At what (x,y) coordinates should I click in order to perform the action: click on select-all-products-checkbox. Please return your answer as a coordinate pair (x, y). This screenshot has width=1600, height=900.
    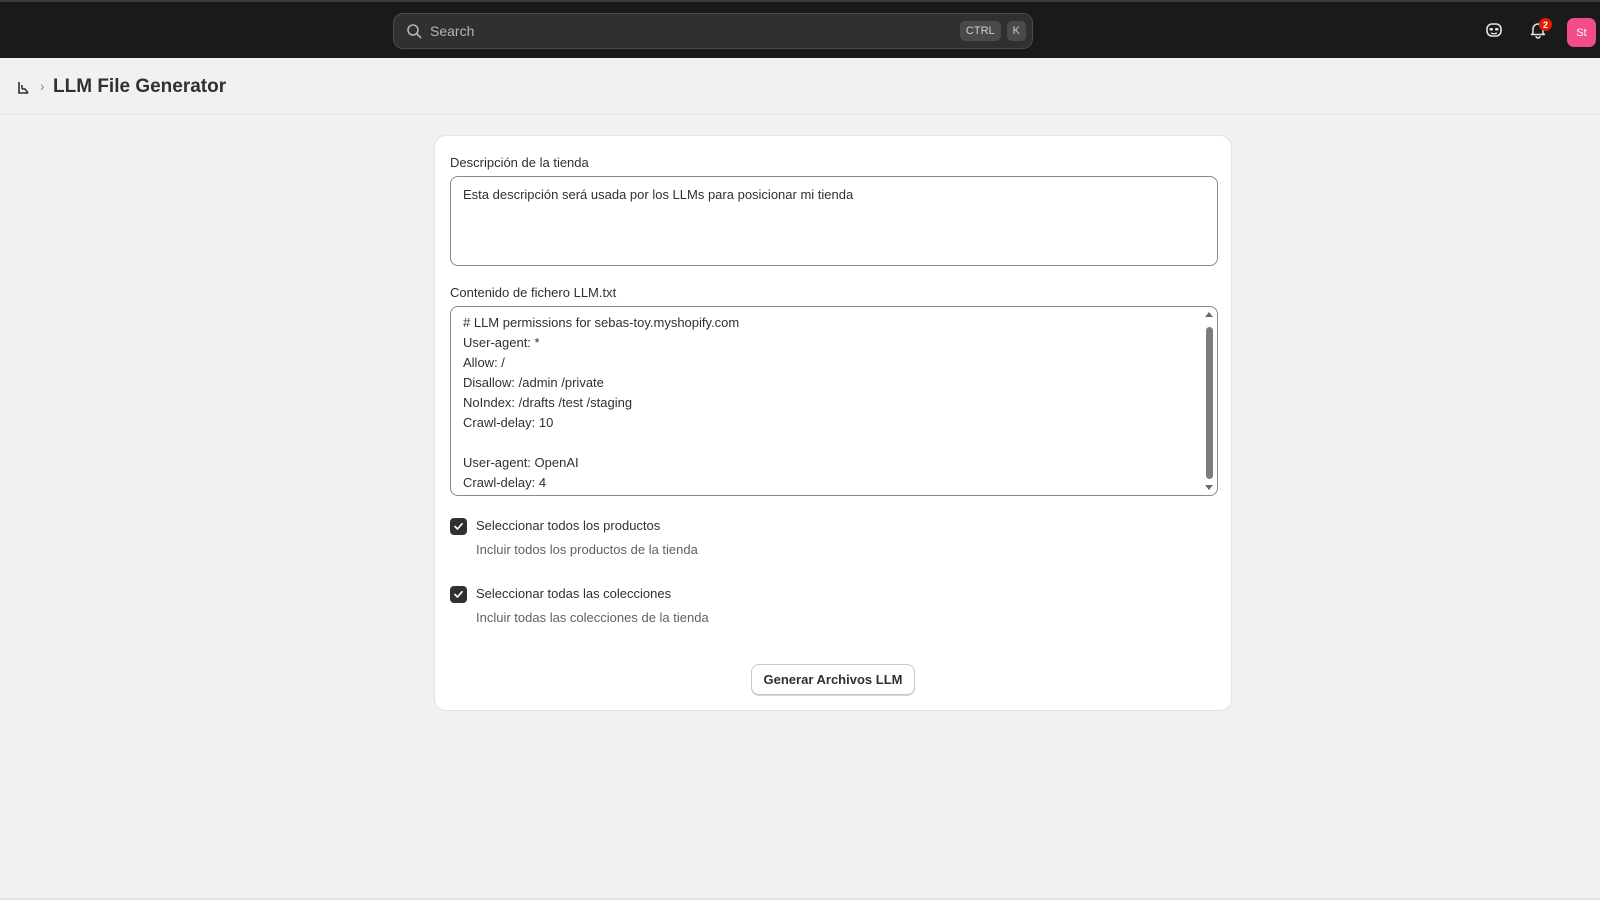
    Looking at the image, I should click on (458, 526).